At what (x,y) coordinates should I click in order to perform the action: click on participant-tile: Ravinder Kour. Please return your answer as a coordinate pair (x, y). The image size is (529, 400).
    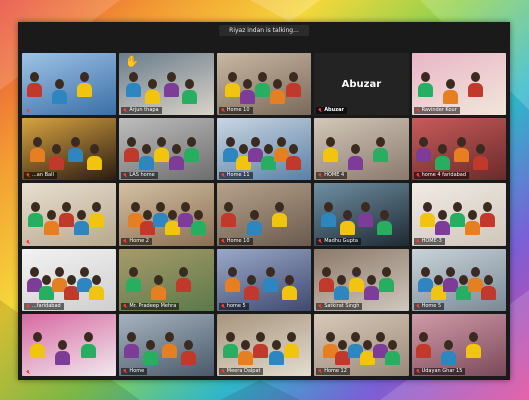
    Looking at the image, I should click on (458, 84).